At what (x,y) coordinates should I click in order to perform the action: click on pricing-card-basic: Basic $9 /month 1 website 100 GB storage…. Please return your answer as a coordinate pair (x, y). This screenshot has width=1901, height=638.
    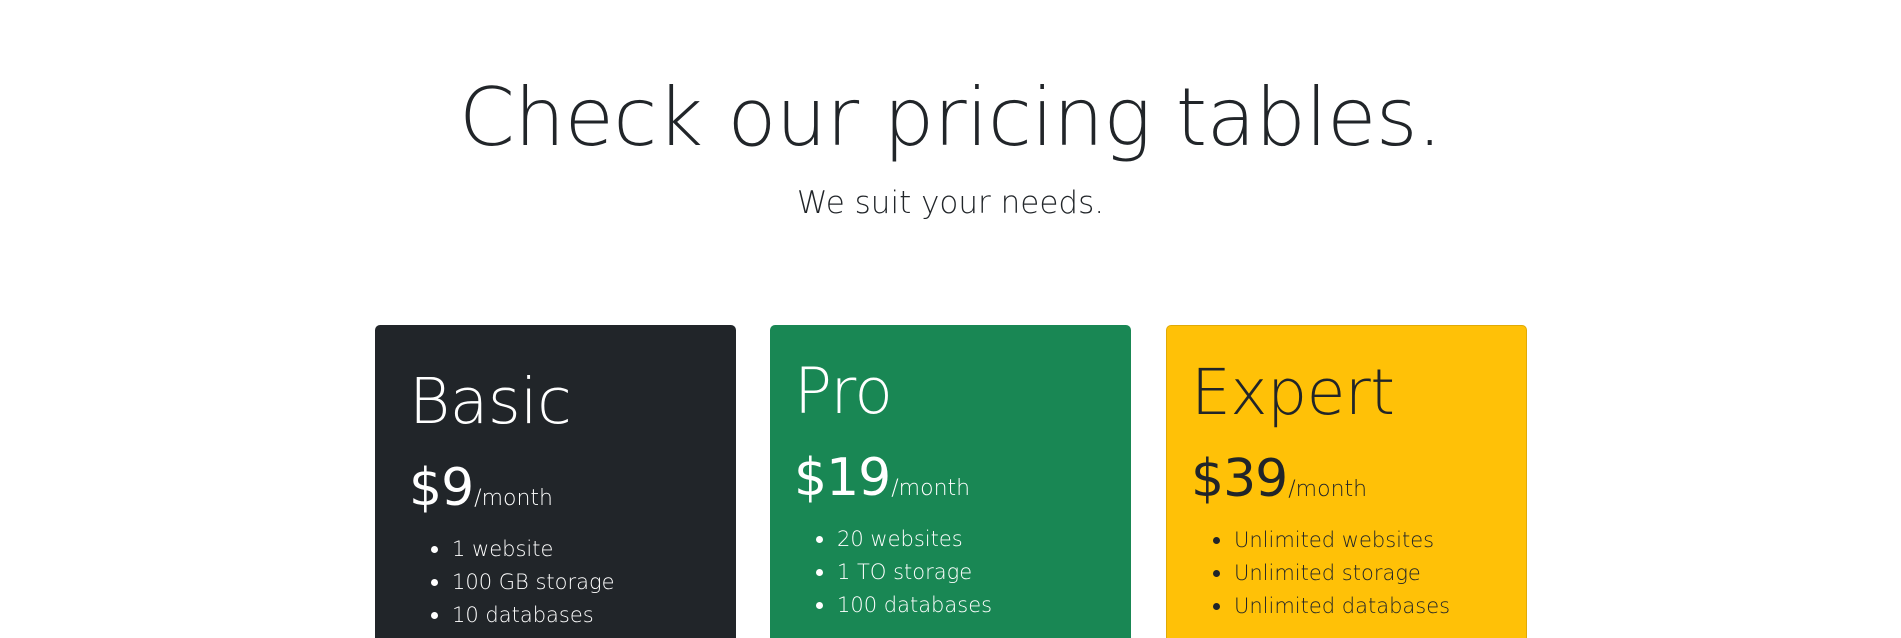
    Looking at the image, I should click on (555, 481).